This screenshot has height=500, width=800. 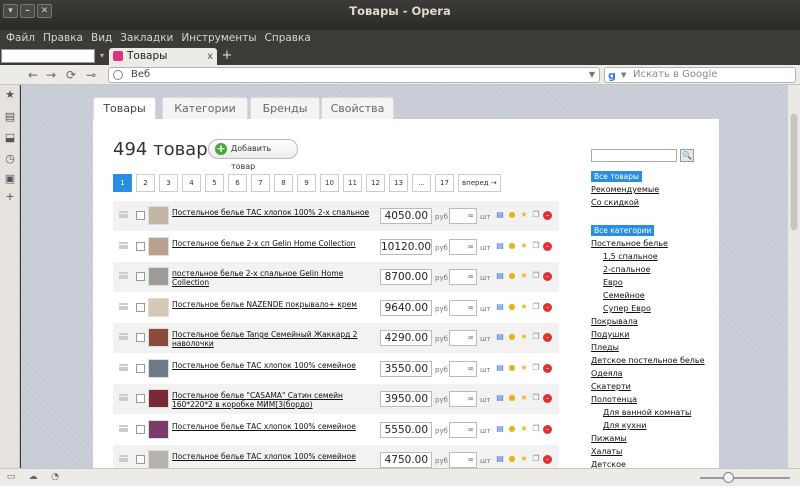 What do you see at coordinates (592, 75) in the screenshot?
I see `address-dropdown-icon: ▼` at bounding box center [592, 75].